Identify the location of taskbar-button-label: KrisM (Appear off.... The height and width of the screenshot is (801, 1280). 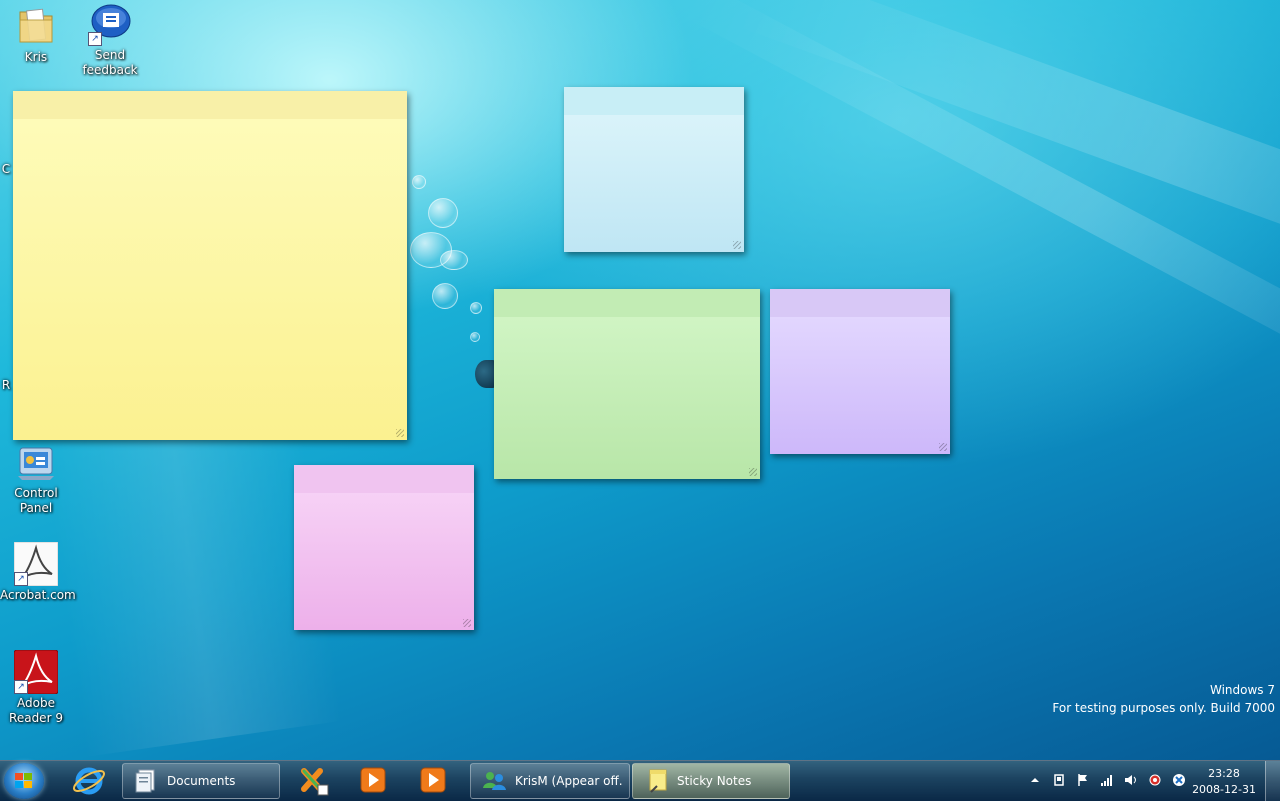
(569, 781).